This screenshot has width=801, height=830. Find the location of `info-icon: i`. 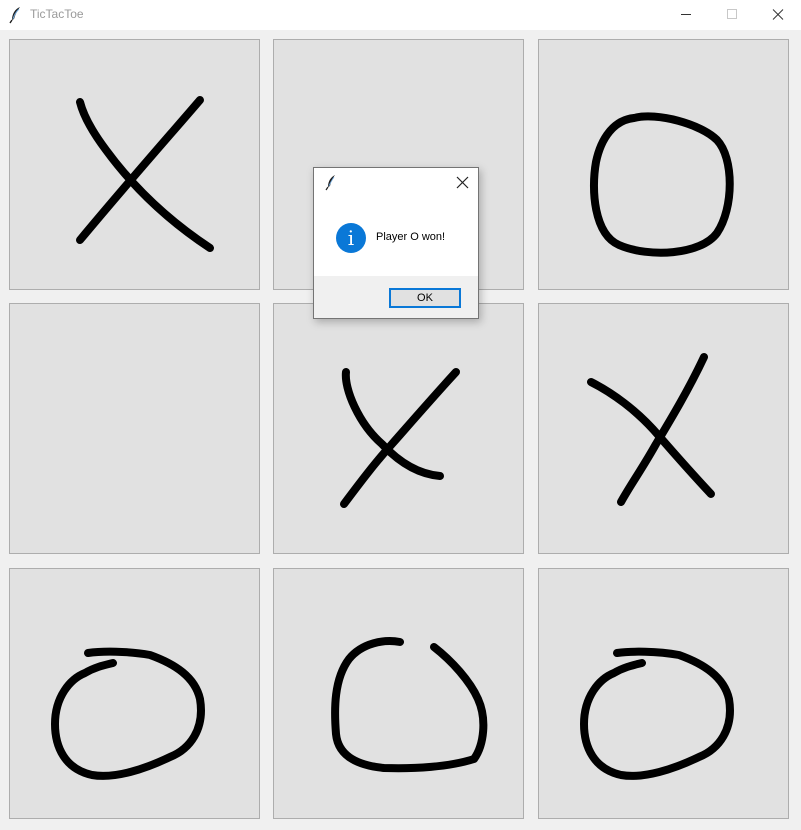

info-icon: i is located at coordinates (351, 238).